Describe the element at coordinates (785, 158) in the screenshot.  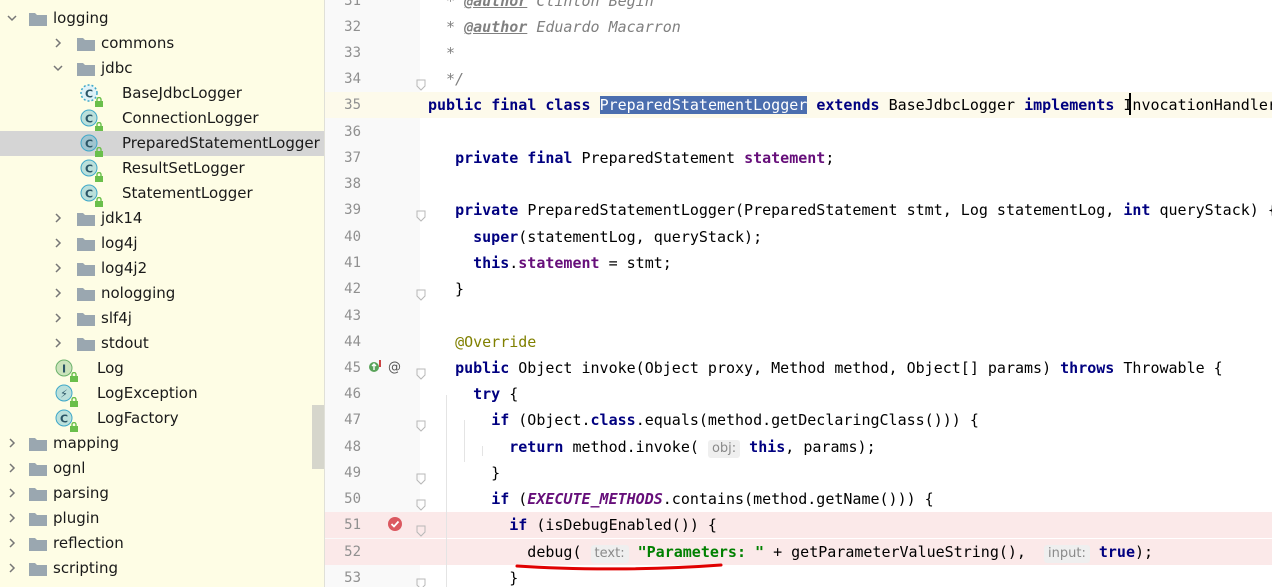
I see `code-token: statement` at that location.